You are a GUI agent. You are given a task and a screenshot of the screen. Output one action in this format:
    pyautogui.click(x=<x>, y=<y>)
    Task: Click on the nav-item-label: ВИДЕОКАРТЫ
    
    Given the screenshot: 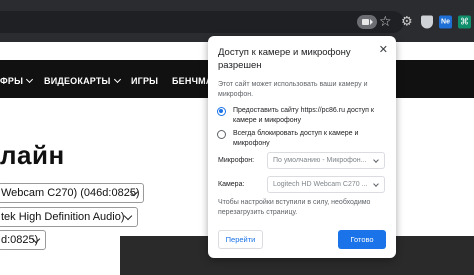 What is the action you would take?
    pyautogui.click(x=77, y=81)
    